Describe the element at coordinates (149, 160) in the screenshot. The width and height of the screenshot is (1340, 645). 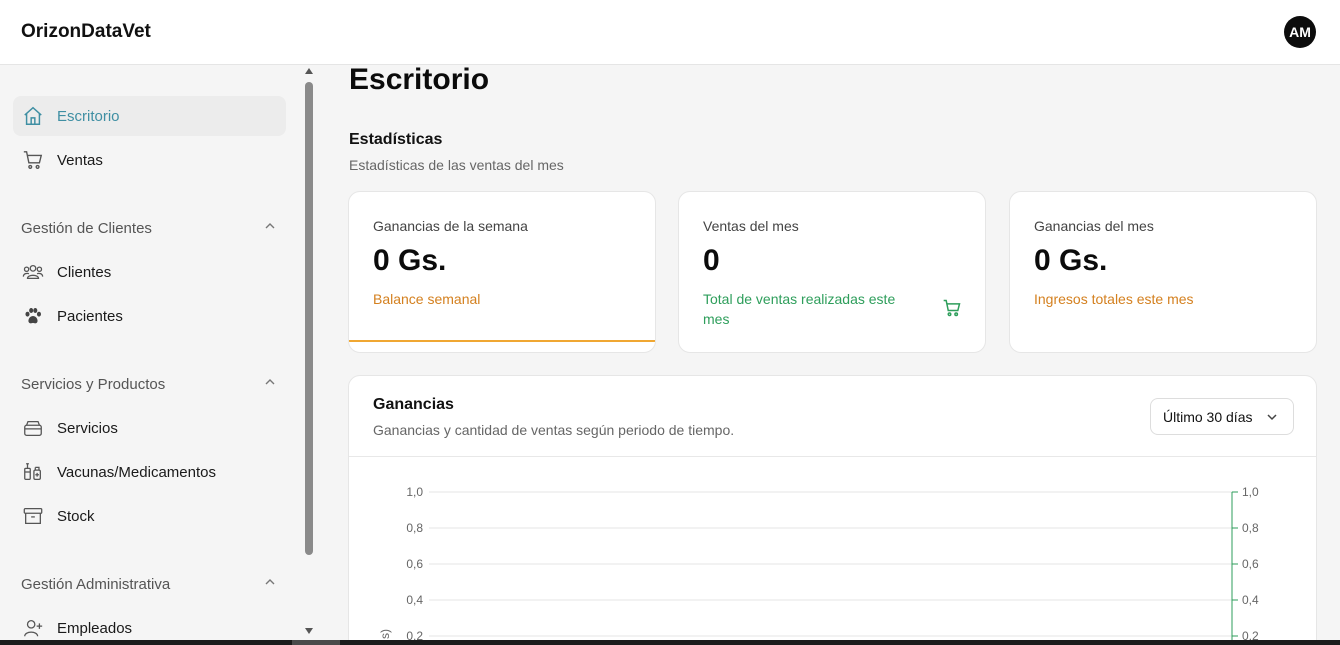
I see `sidebar-item-ventas: Ventas` at that location.